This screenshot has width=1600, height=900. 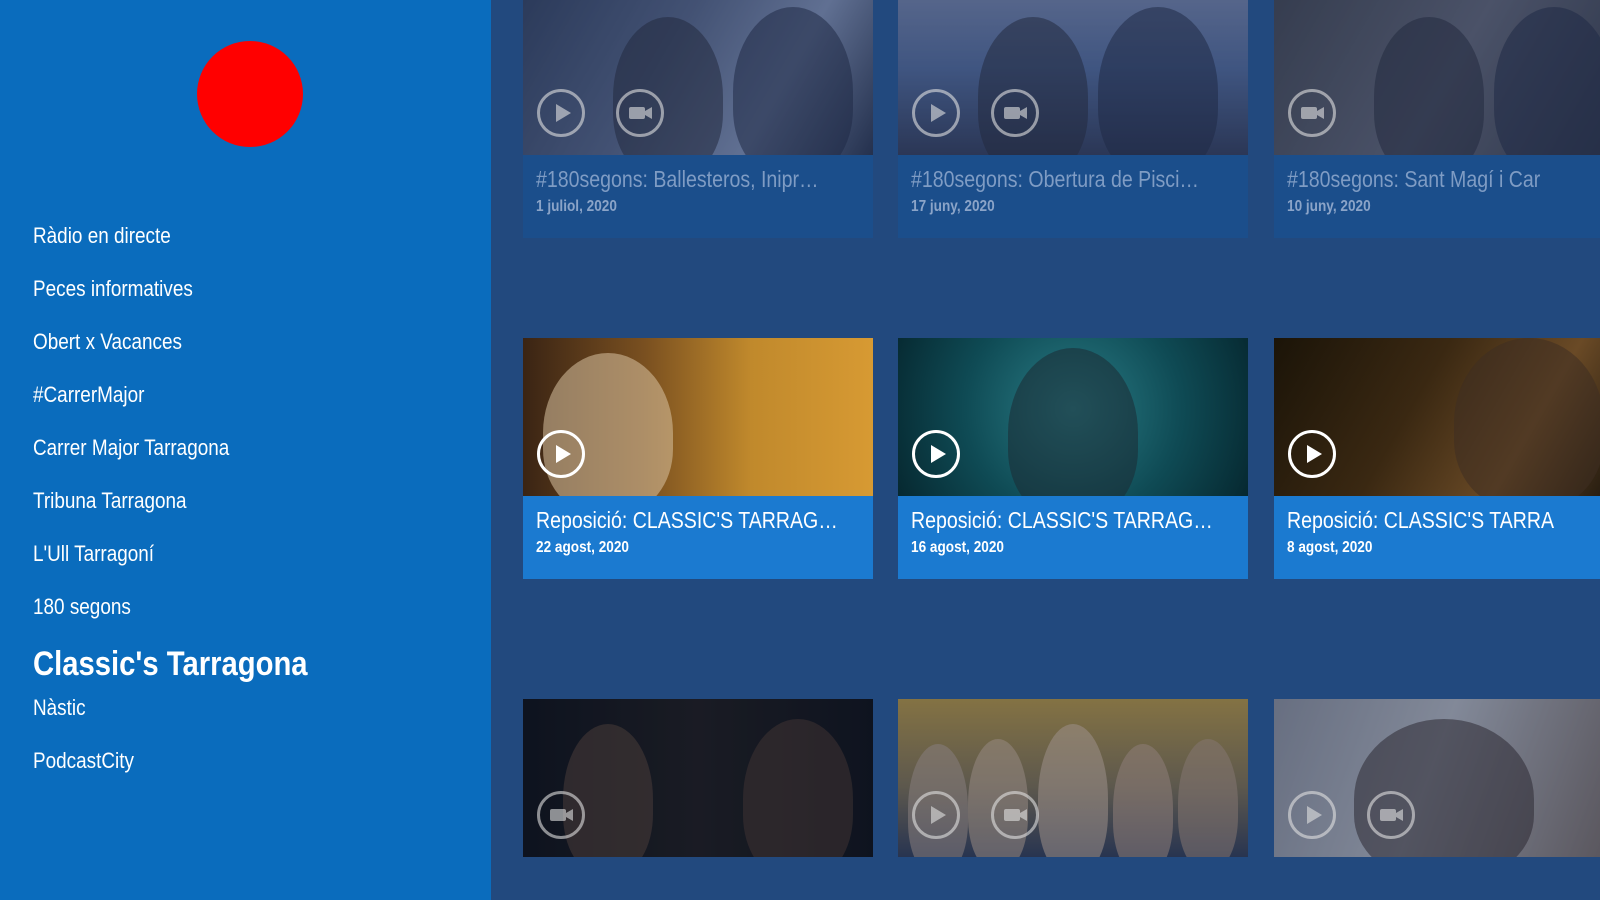 I want to click on logo-red-dot, so click(x=250, y=94).